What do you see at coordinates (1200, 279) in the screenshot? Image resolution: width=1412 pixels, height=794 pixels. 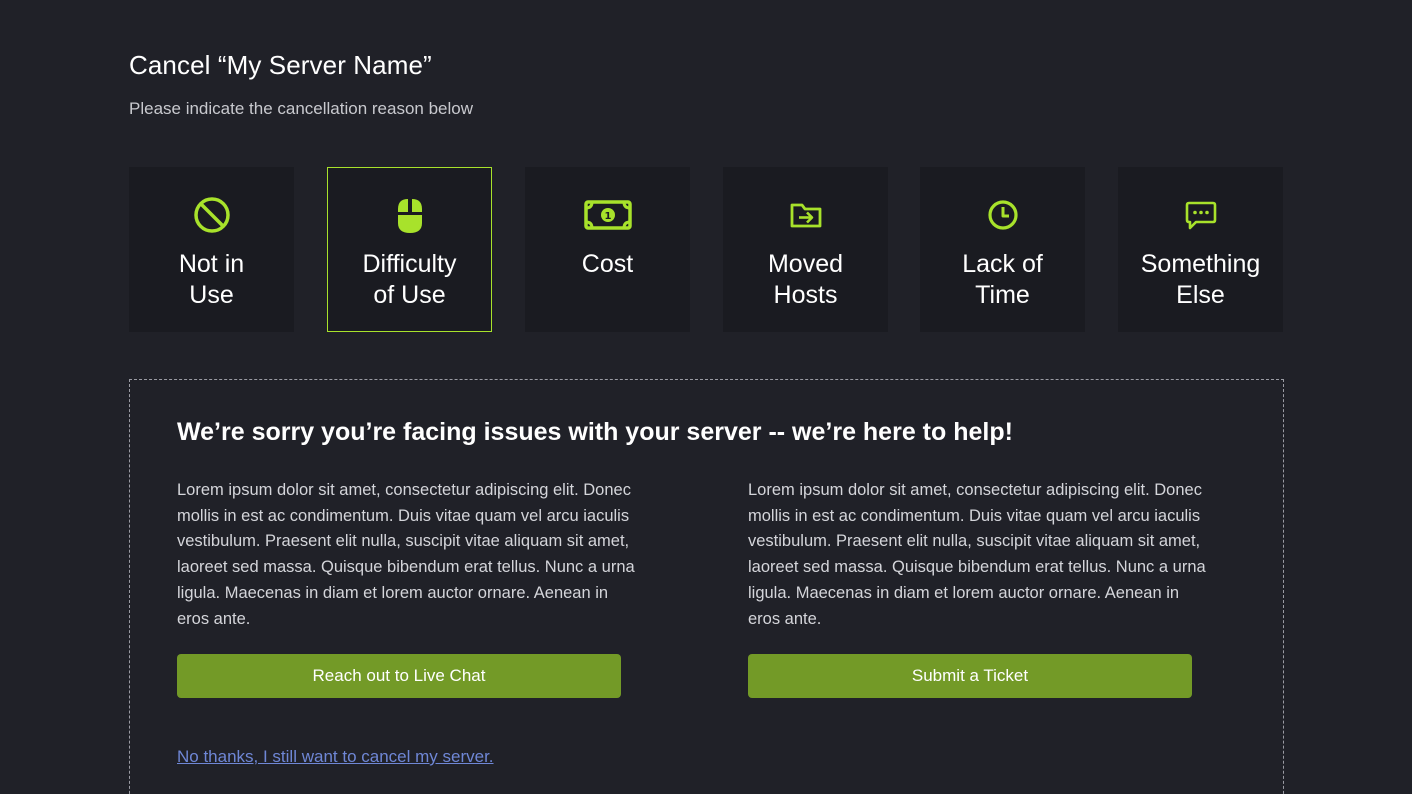 I see `reason-label: Something Else` at bounding box center [1200, 279].